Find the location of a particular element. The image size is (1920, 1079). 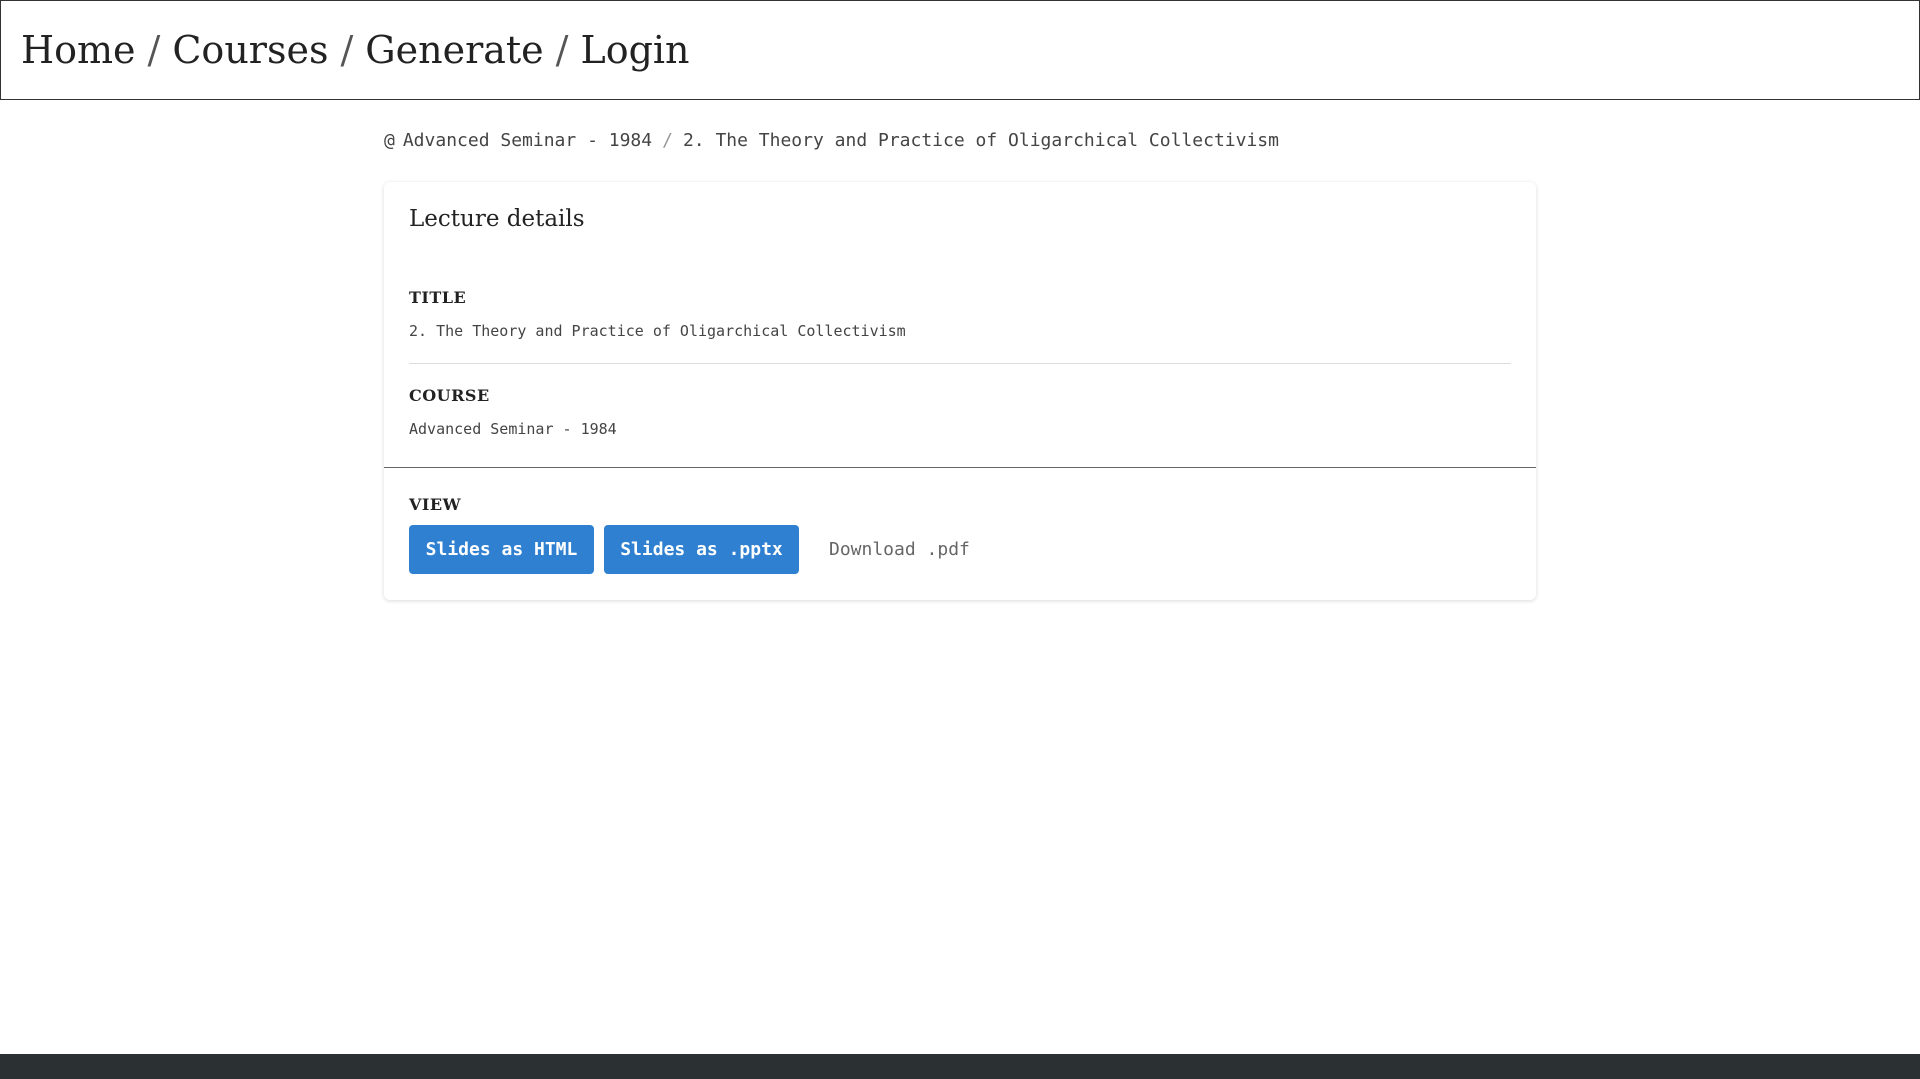

course-field-value: Advanced Seminar - 1984 is located at coordinates (513, 429).